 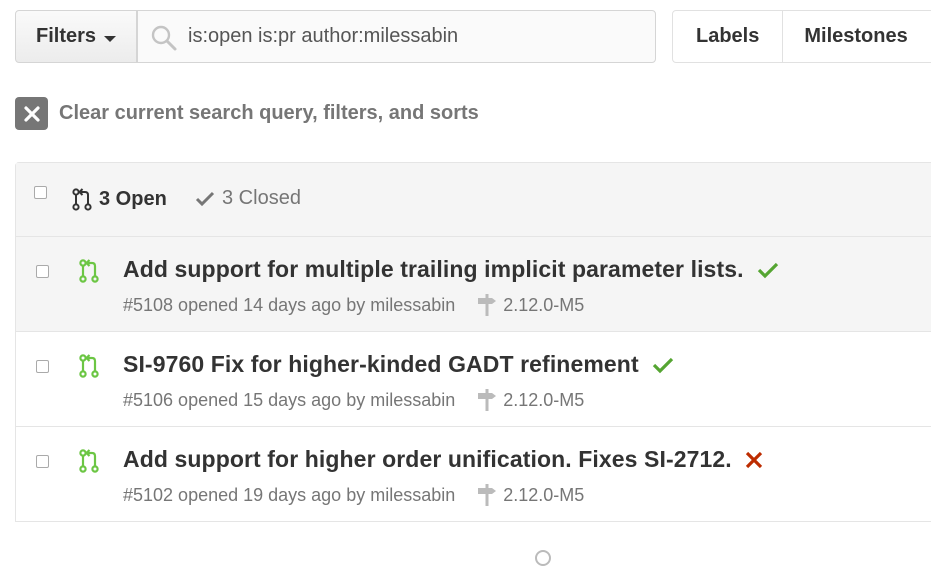 I want to click on pull-request-opened-info: #5108 opened 14 days ago by milessabin, so click(x=289, y=304).